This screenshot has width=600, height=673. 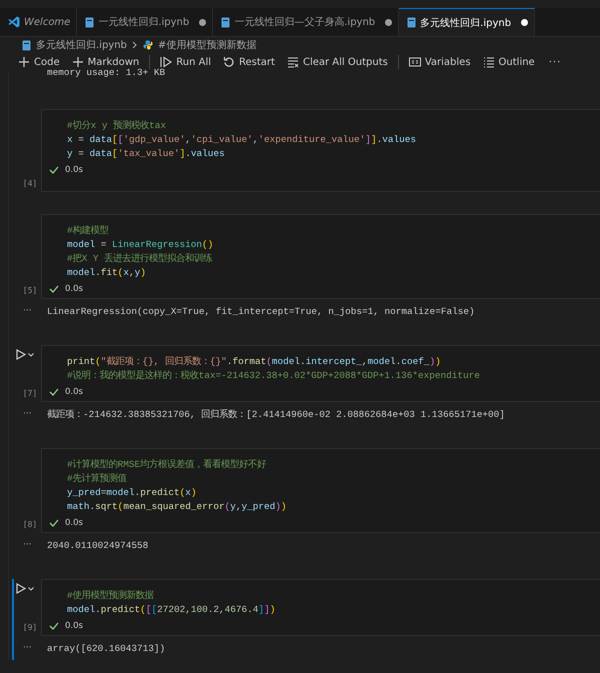 I want to click on code-line: print("截距项：{}, 回归系数：{}".format(model.intercept_,model.coef_)), so click(x=254, y=361).